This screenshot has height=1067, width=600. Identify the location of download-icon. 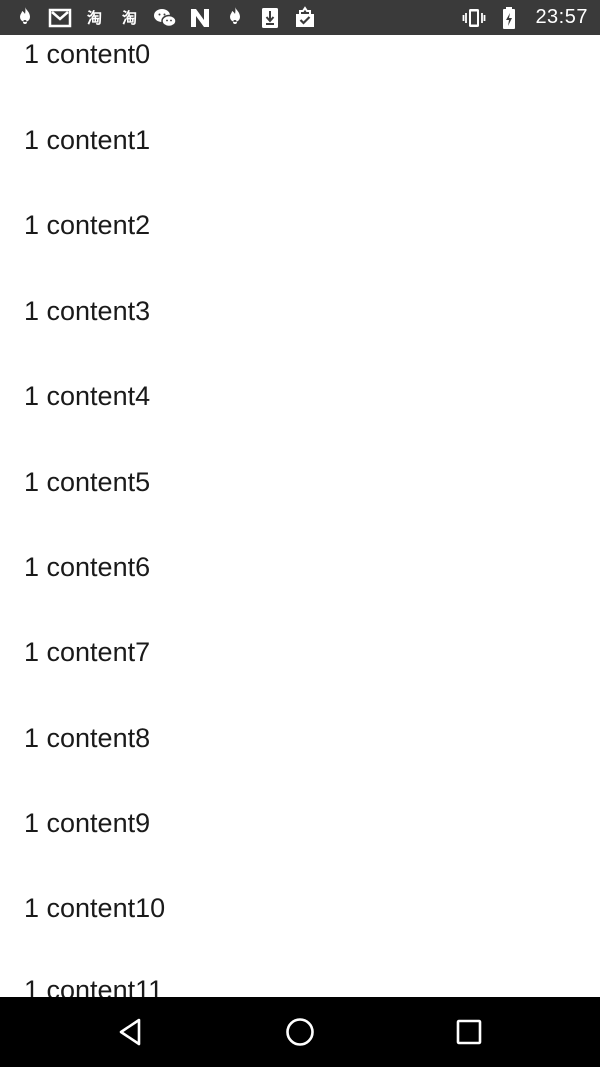
(269, 17).